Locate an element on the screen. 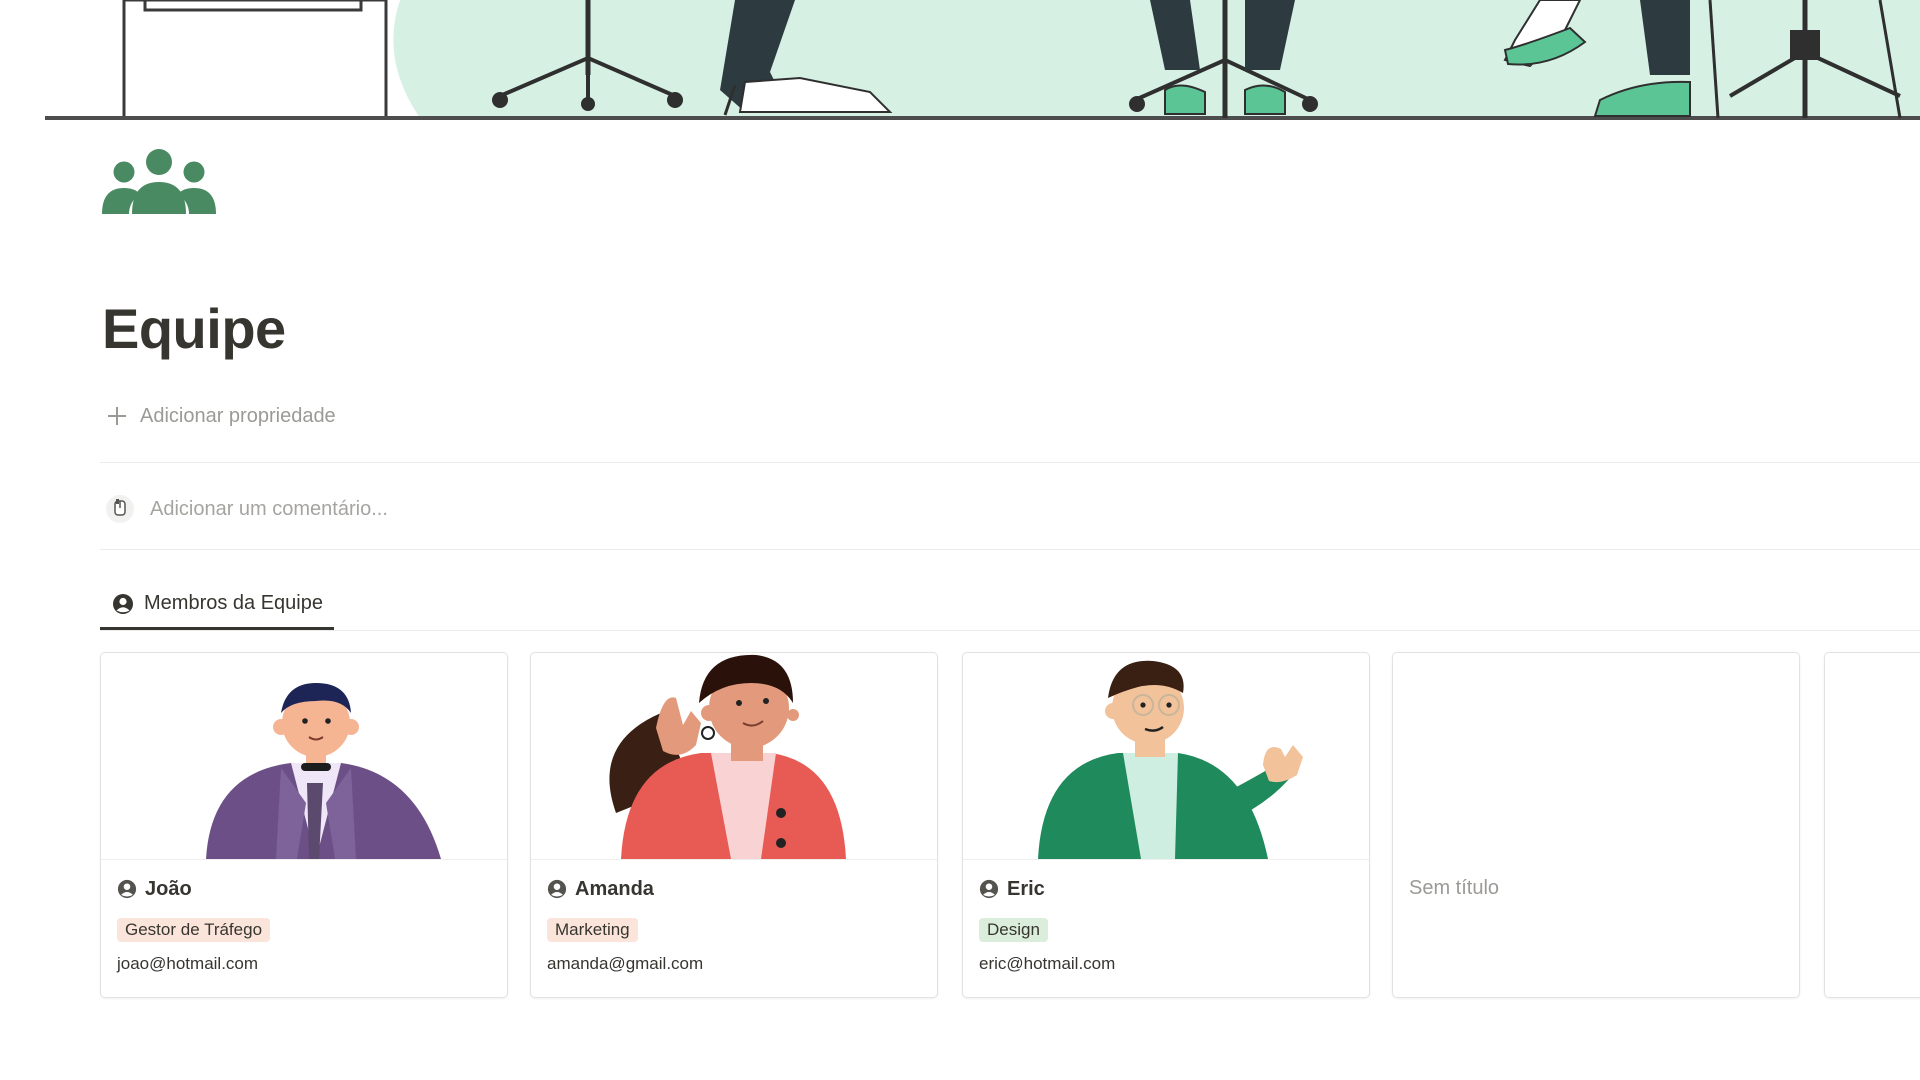 The width and height of the screenshot is (1920, 1080). email-value: eric@hotmail.com is located at coordinates (1047, 963).